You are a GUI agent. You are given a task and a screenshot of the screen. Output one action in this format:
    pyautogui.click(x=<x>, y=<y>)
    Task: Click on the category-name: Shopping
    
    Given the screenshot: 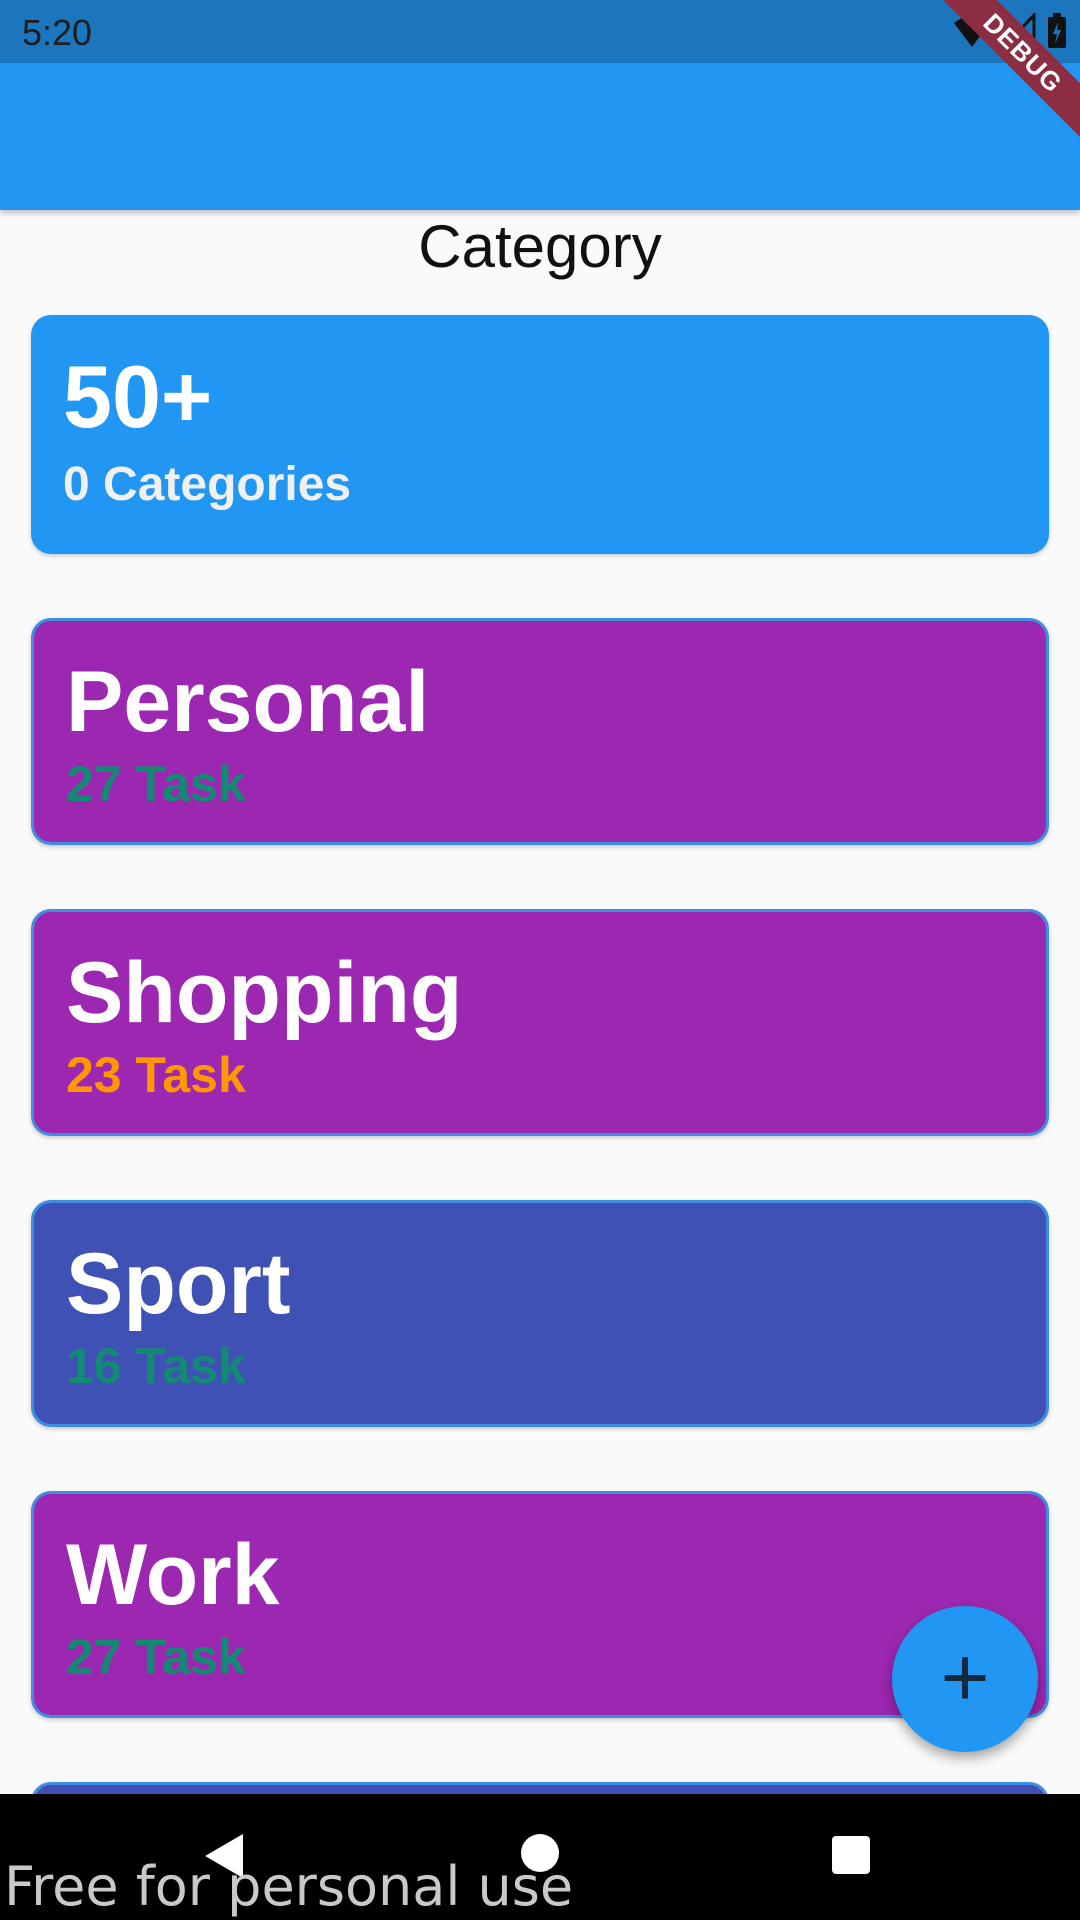 What is the action you would take?
    pyautogui.click(x=264, y=993)
    